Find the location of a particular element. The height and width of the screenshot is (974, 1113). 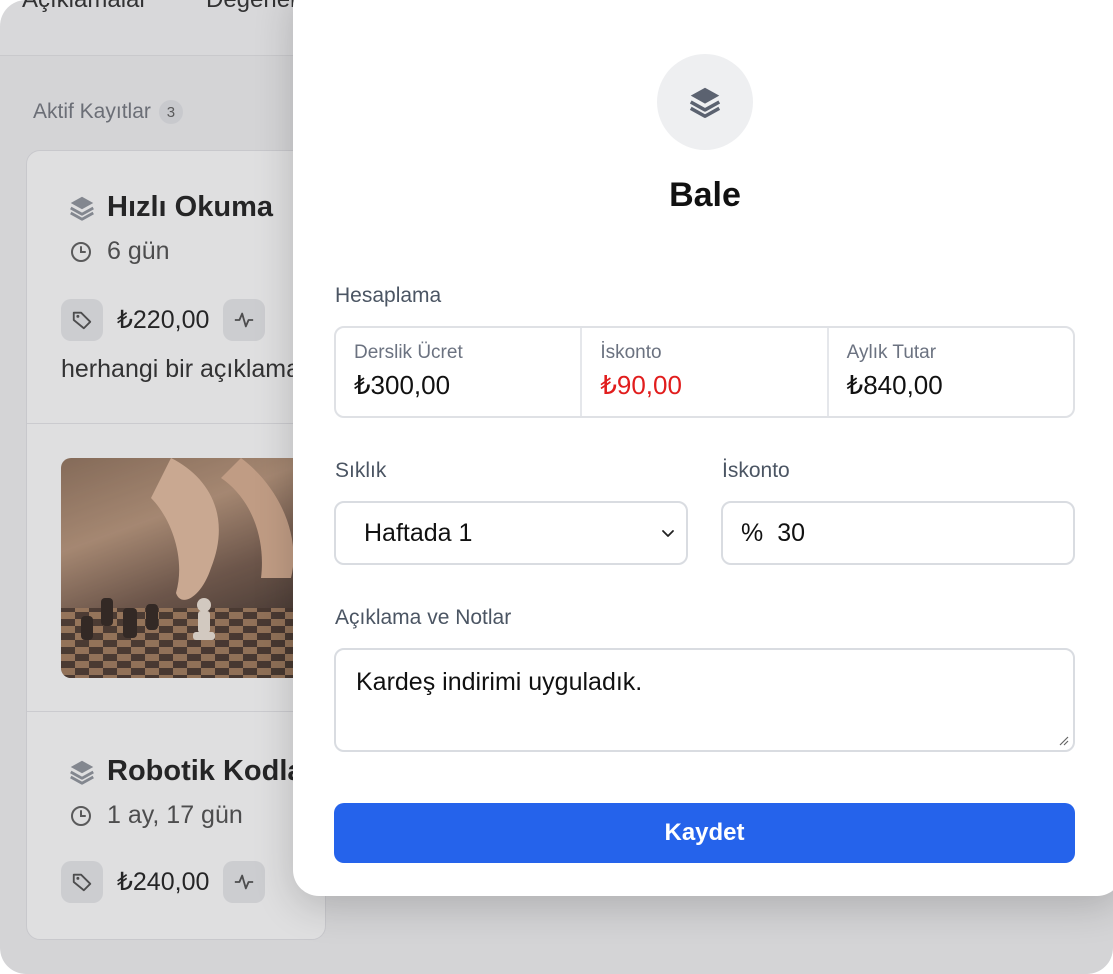

chevron-down-icon is located at coordinates (668, 533).